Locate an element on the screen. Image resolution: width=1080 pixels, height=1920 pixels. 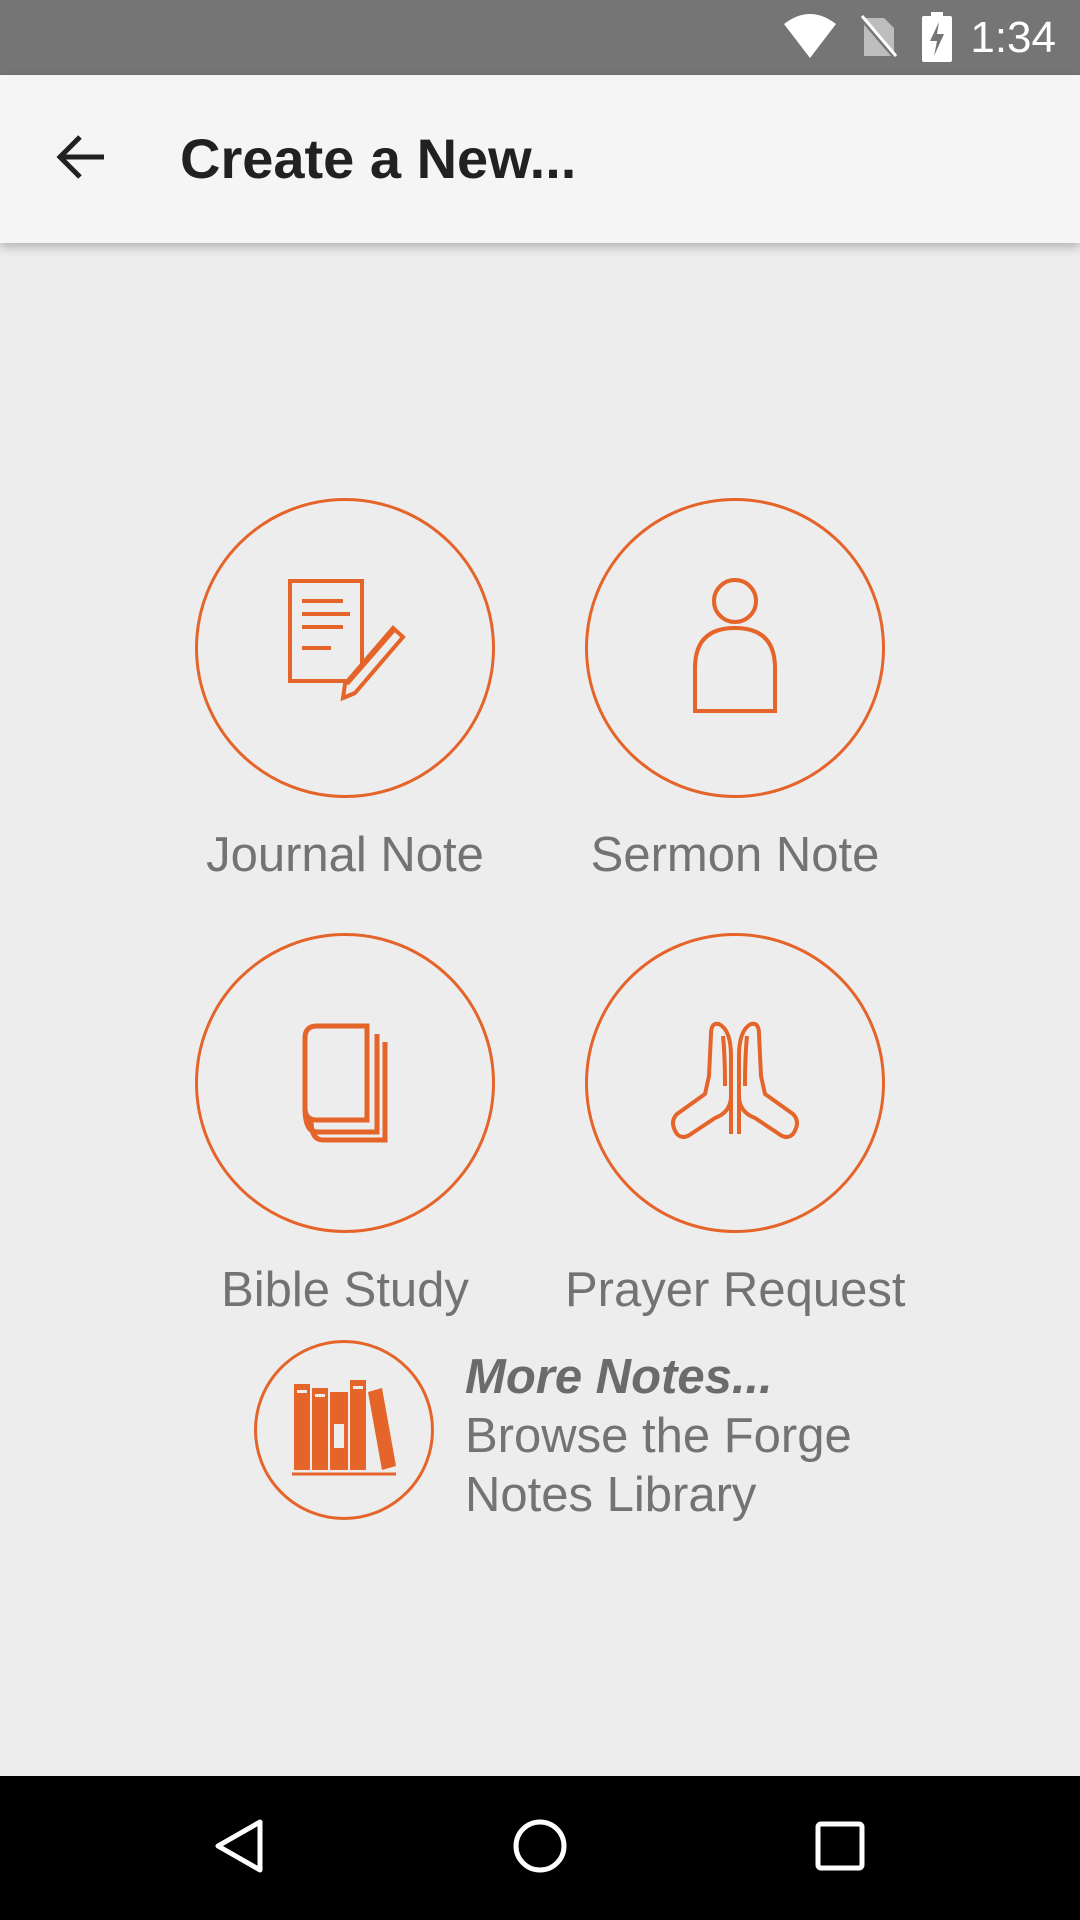
bible-study-circle is located at coordinates (345, 1083).